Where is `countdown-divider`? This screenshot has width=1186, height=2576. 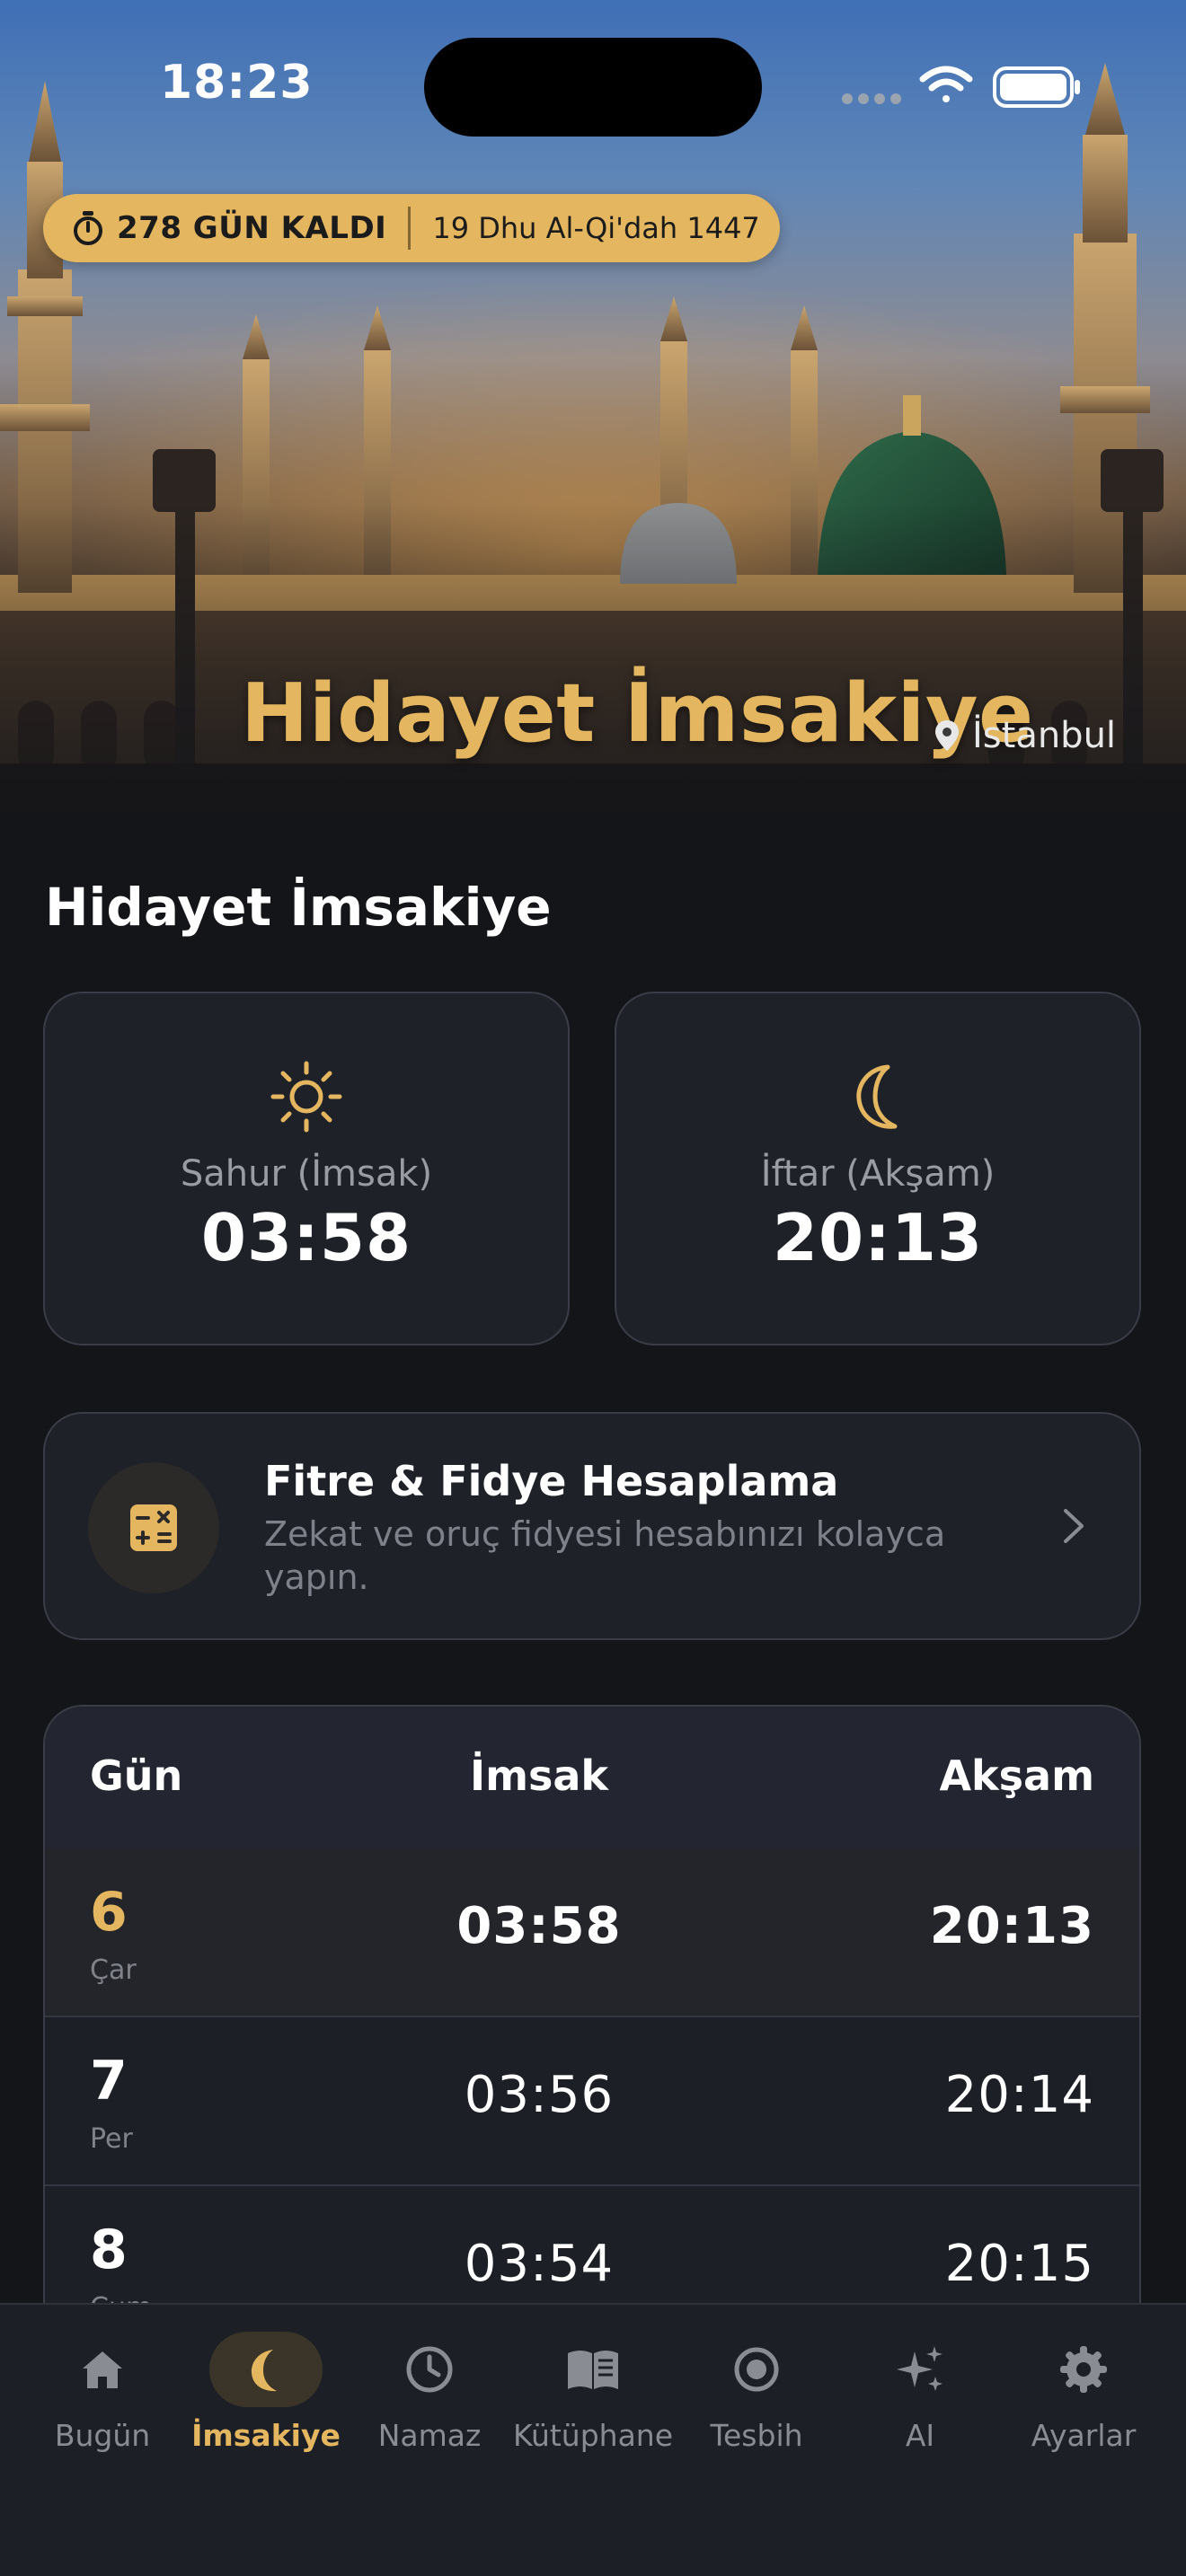 countdown-divider is located at coordinates (410, 228).